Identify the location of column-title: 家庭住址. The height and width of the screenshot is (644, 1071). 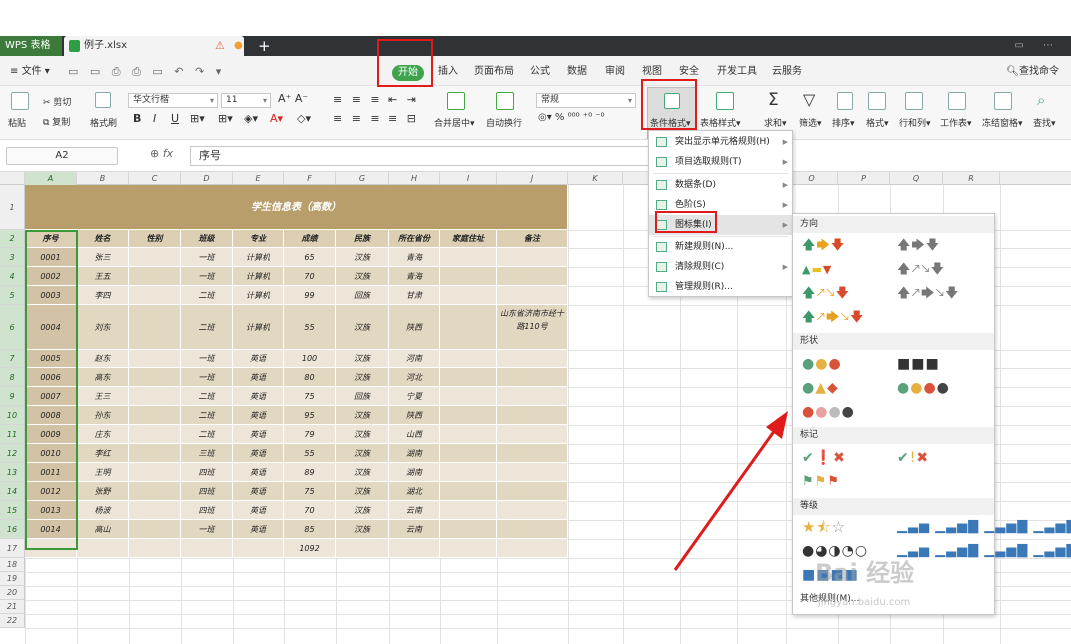
(468, 239).